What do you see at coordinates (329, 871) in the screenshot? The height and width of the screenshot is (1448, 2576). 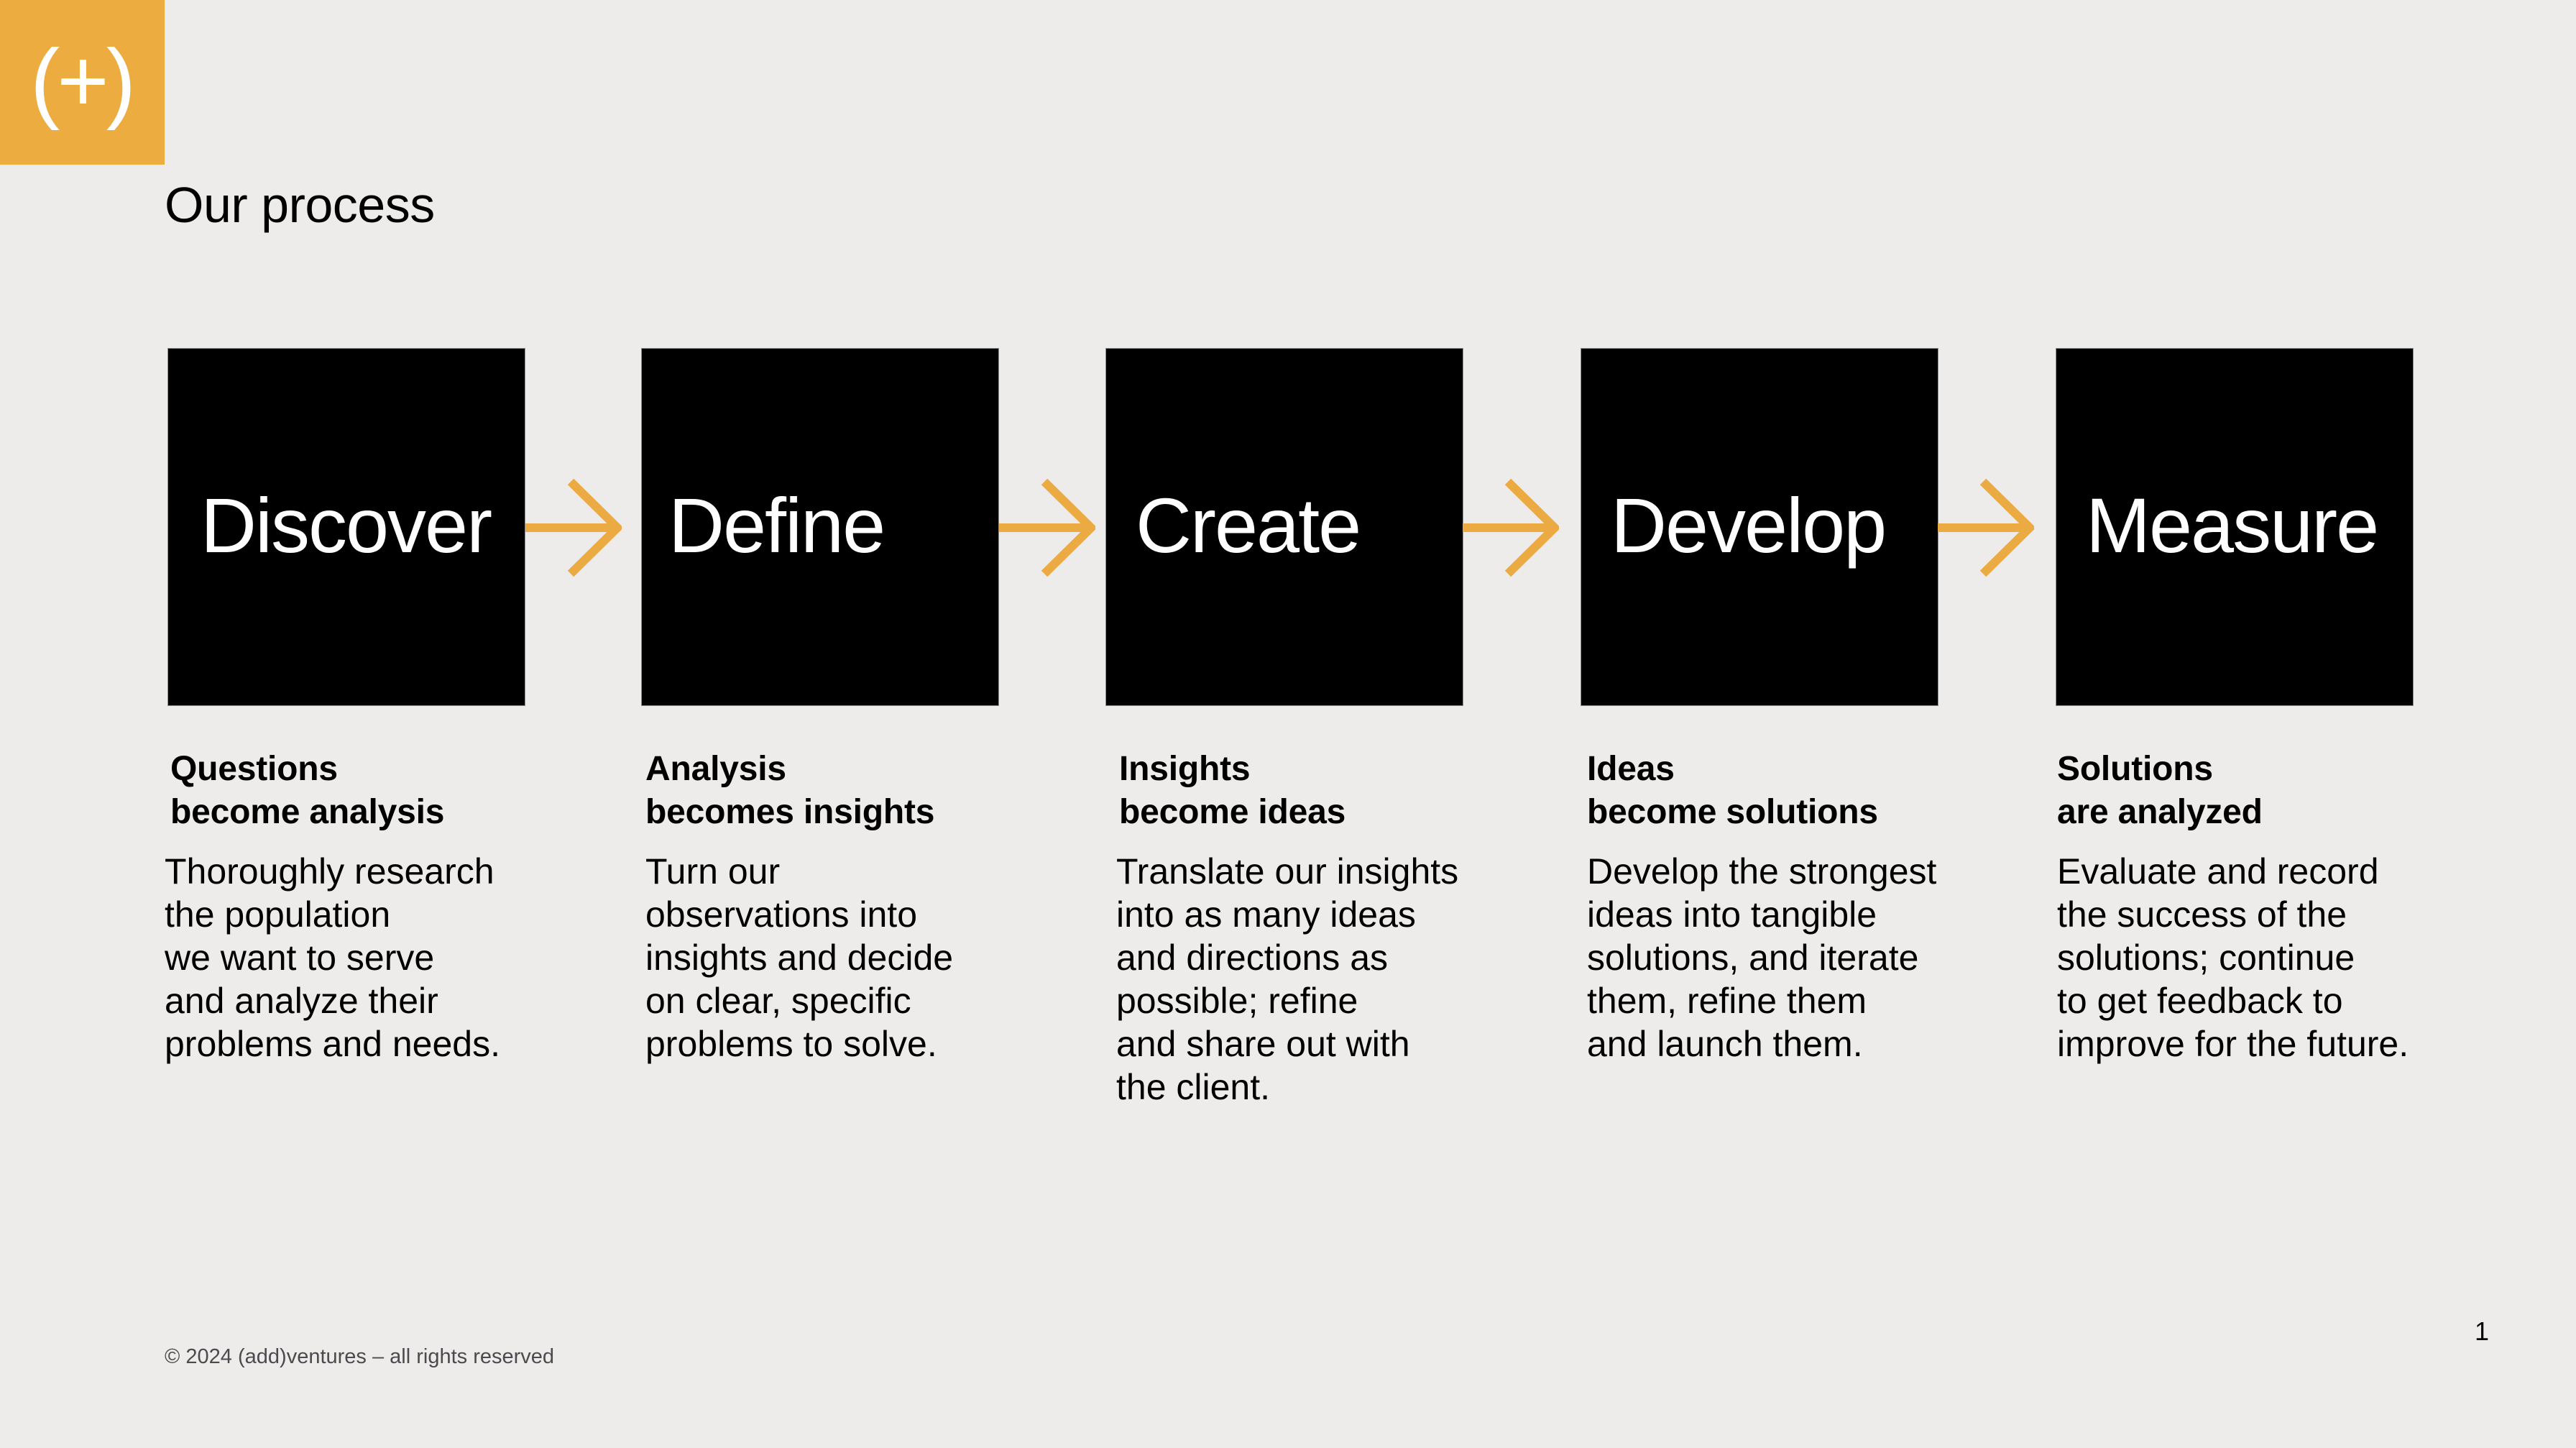 I see `step-body-line: Thoroughly research` at bounding box center [329, 871].